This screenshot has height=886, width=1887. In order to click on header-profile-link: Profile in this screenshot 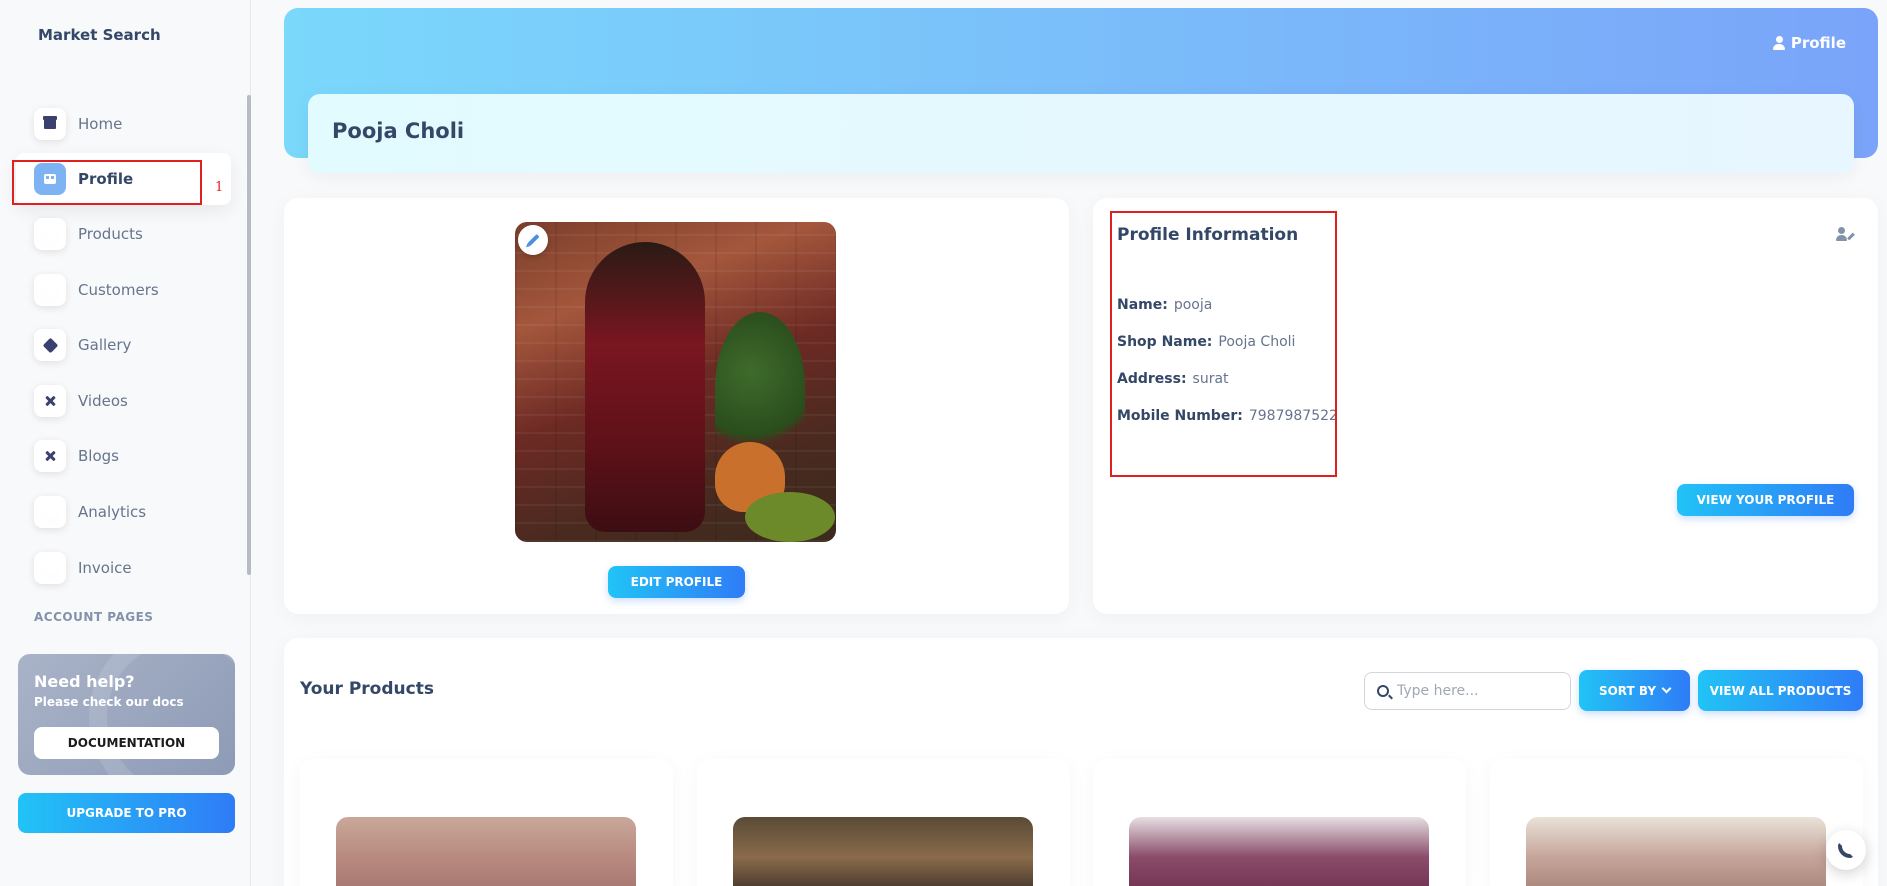, I will do `click(1809, 43)`.